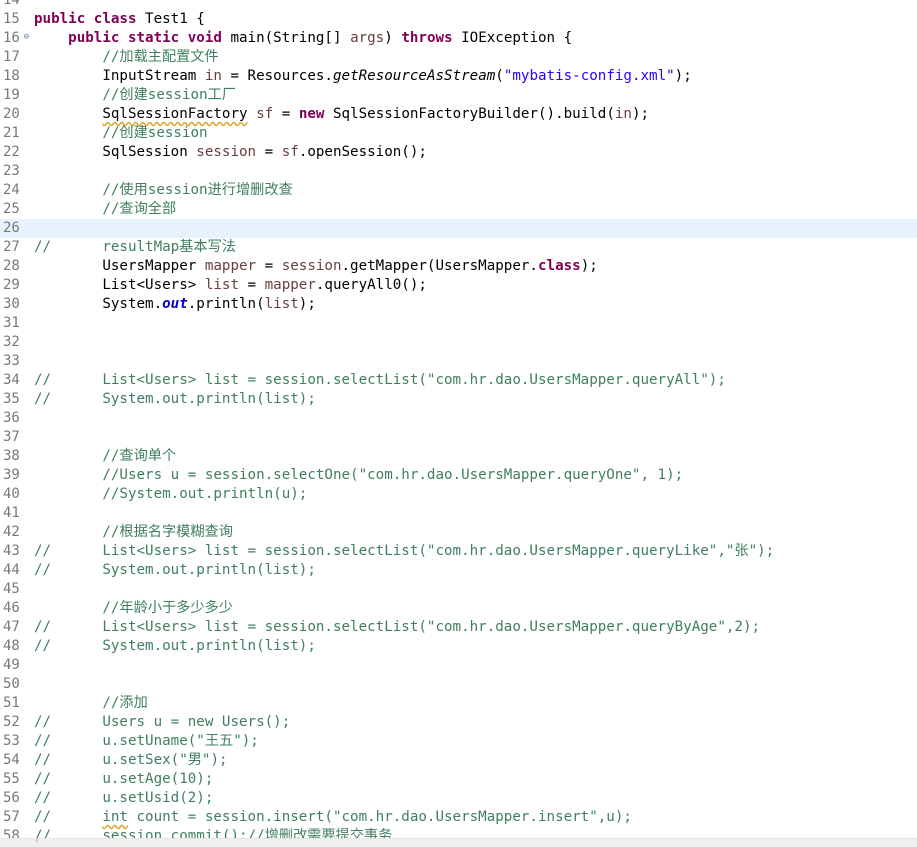 The image size is (917, 847). Describe the element at coordinates (458, 779) in the screenshot. I see `code-line: 55 // u.setAge(10);` at that location.